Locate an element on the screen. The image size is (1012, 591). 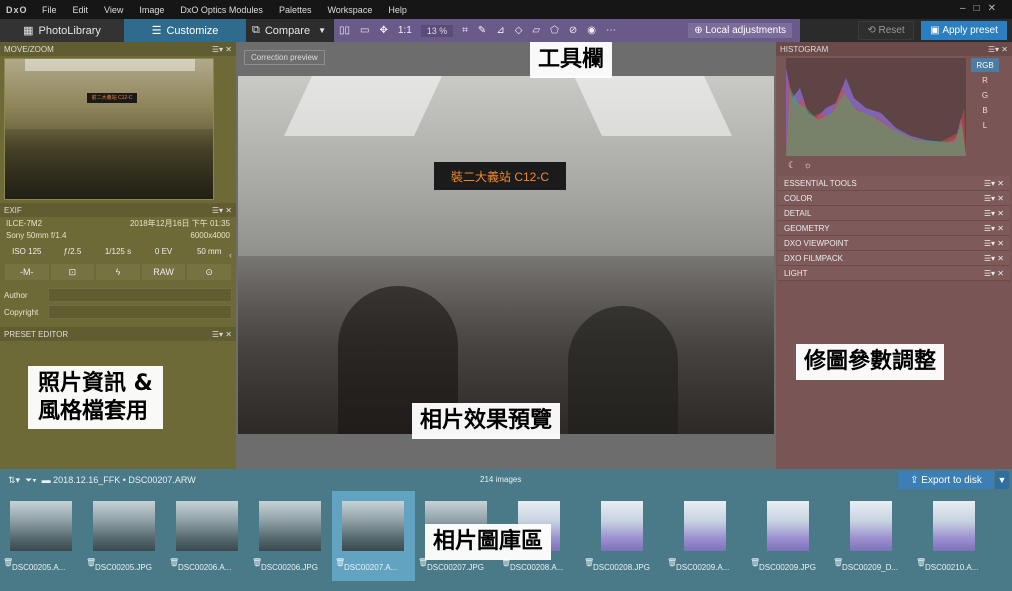
film-thumbnail: 🗑 DSC00206.JPG is located at coordinates (290, 536).